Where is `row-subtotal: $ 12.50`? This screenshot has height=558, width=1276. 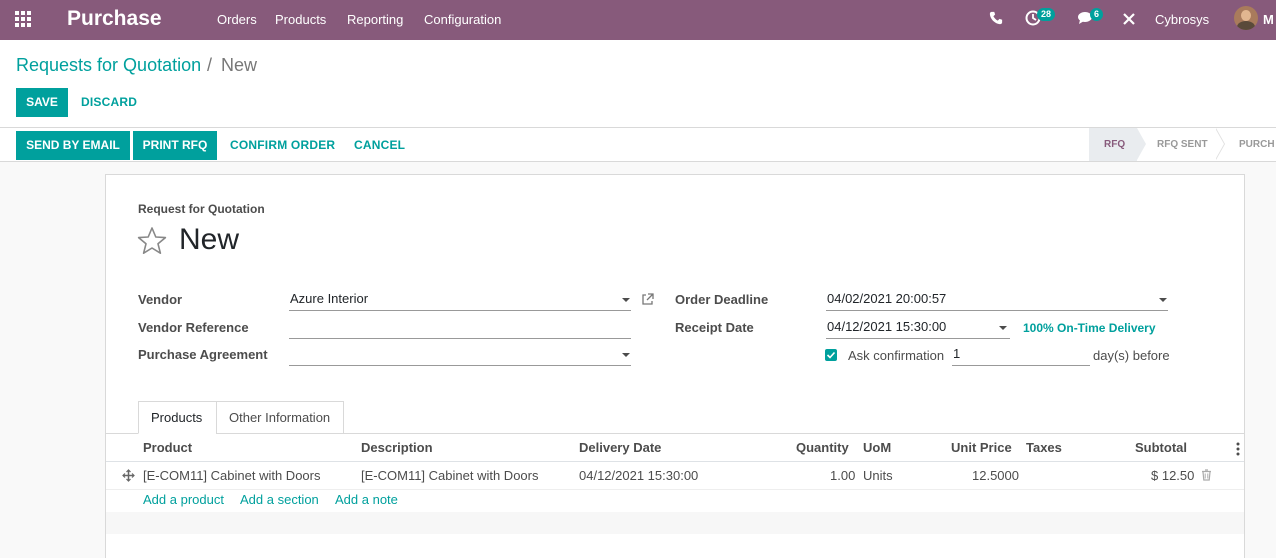
row-subtotal: $ 12.50 is located at coordinates (1173, 475).